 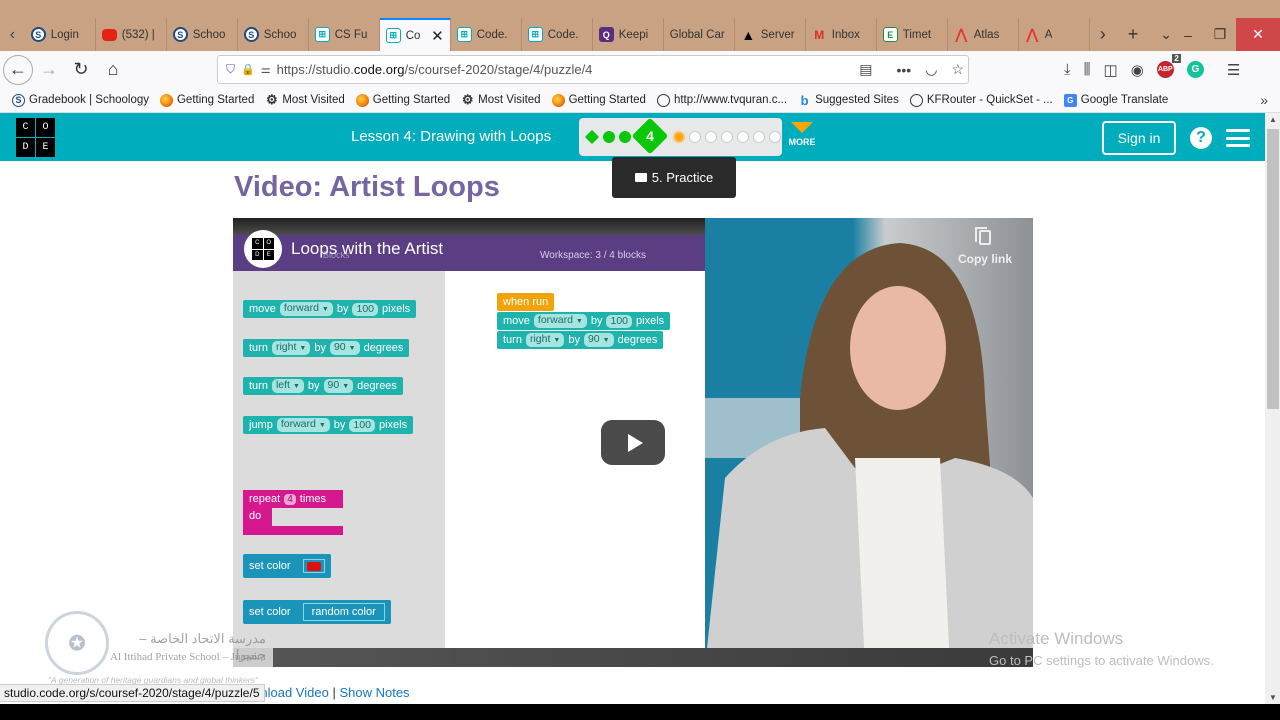 What do you see at coordinates (540, 339) in the screenshot?
I see `field-value: right` at bounding box center [540, 339].